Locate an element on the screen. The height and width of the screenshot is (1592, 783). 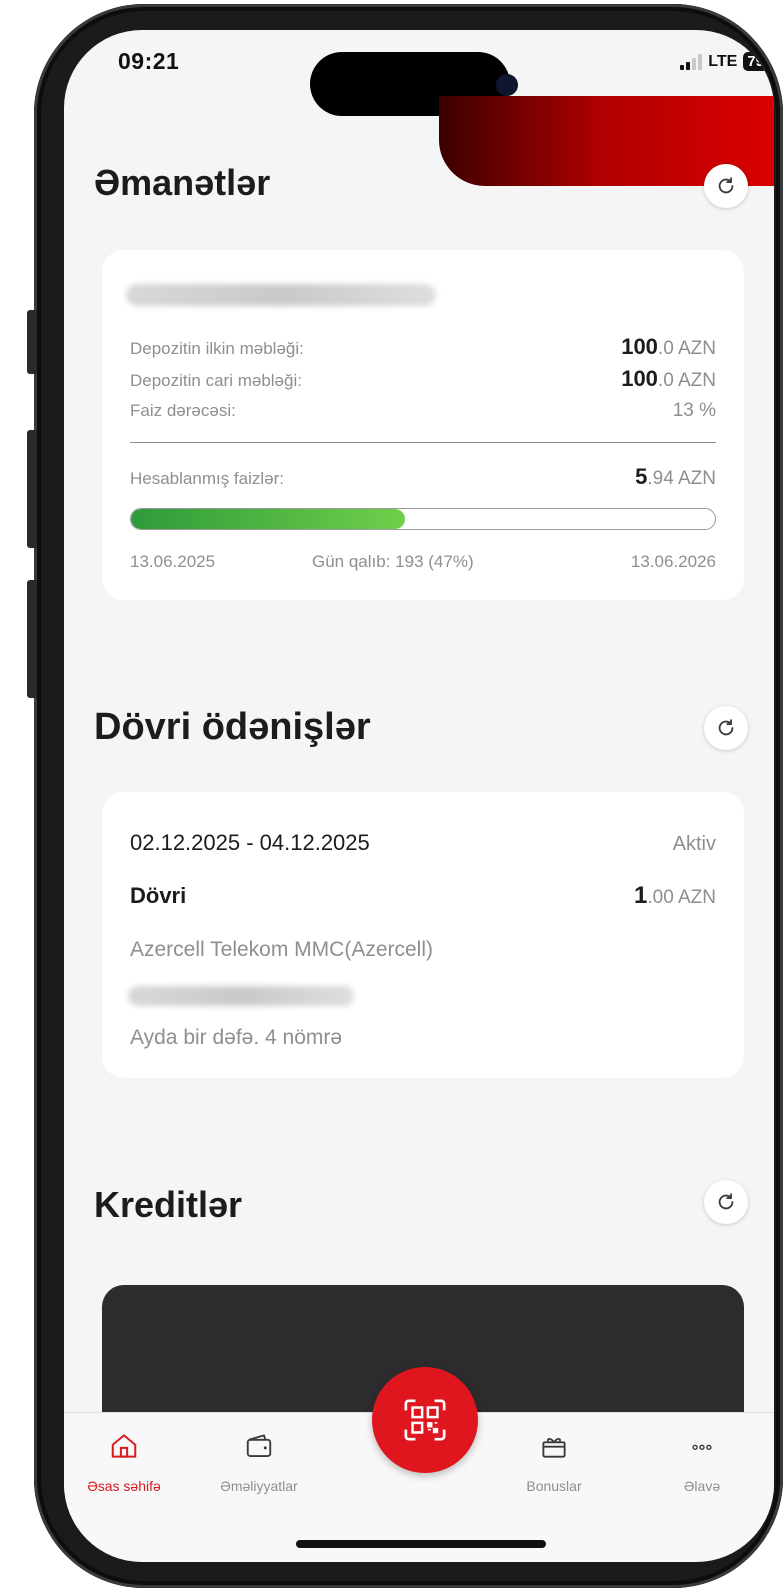
qr-scan-button is located at coordinates (425, 1420).